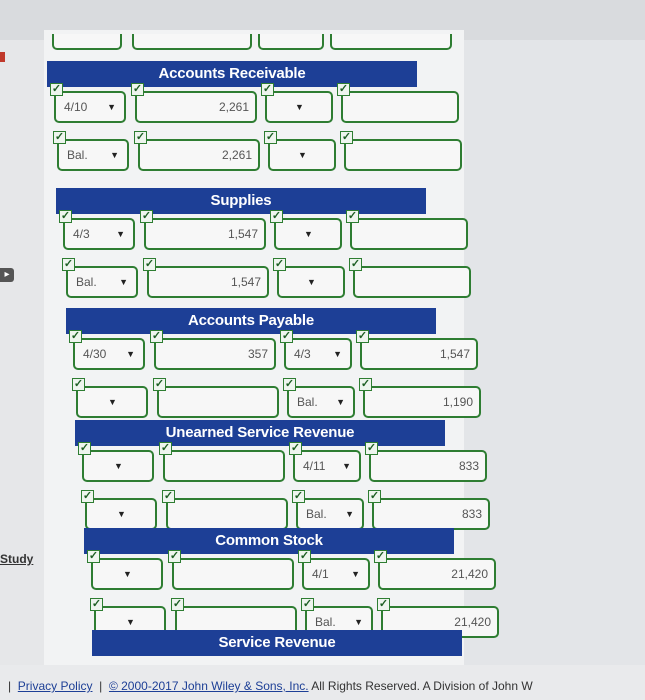 This screenshot has height=700, width=645. What do you see at coordinates (233, 107) in the screenshot?
I see `amount-value: 2,261` at bounding box center [233, 107].